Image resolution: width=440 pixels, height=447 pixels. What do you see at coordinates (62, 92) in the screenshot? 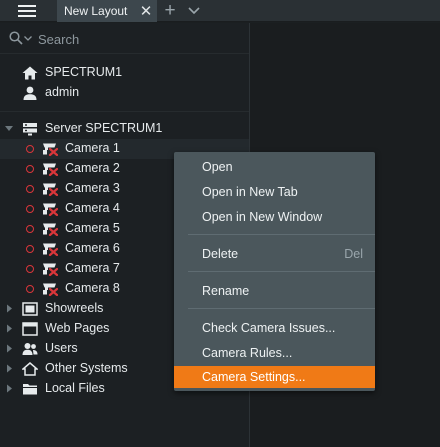
I see `user-name: admin` at bounding box center [62, 92].